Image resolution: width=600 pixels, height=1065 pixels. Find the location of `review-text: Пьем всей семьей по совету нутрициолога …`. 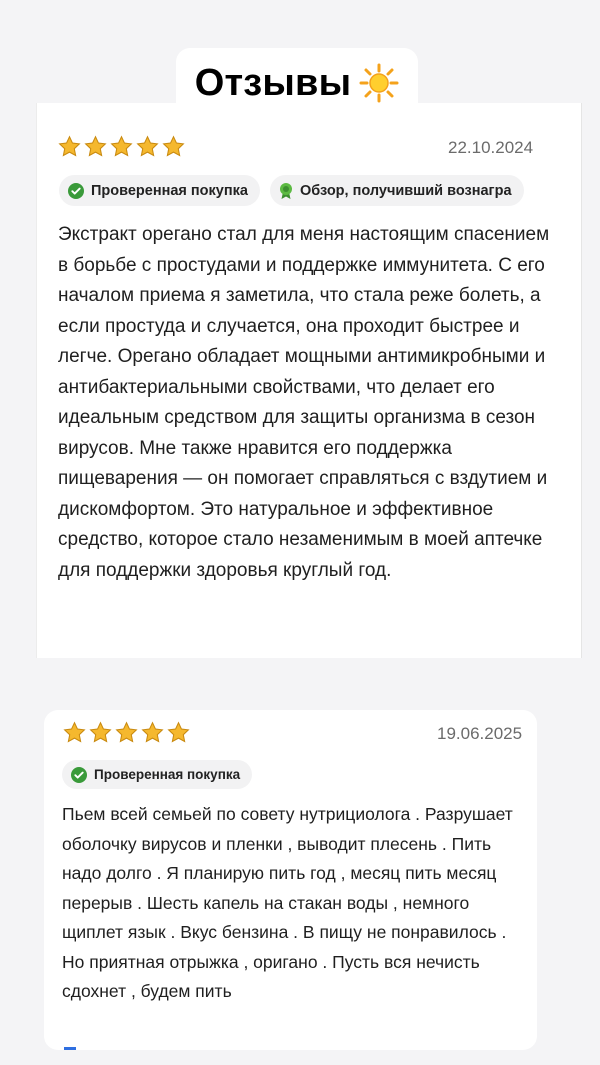

review-text: Пьем всей семьей по совету нутрициолога … is located at coordinates (287, 902).